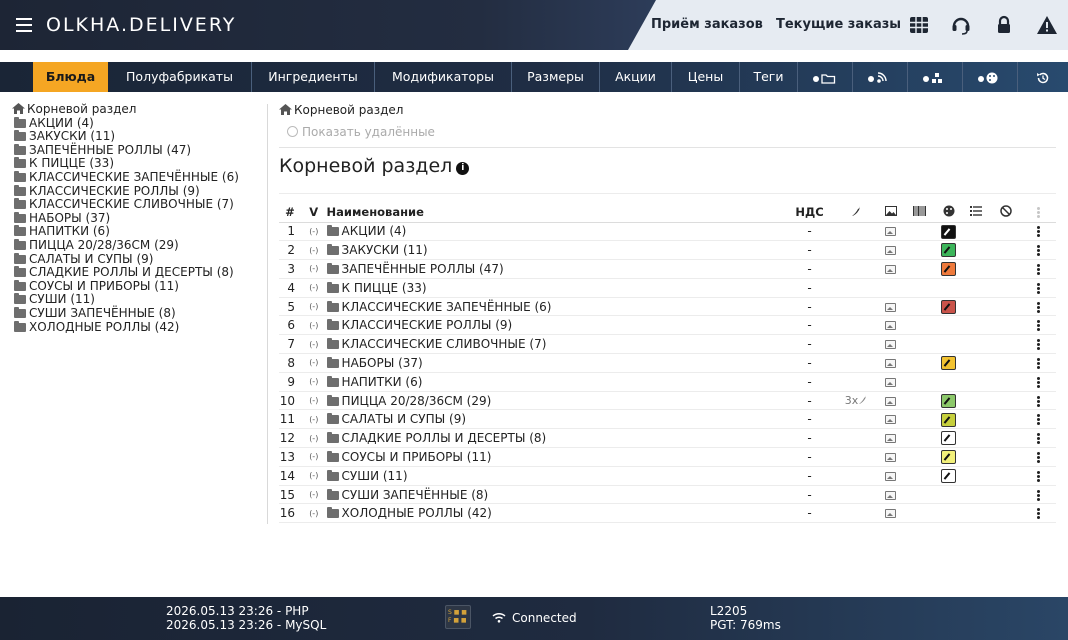 The image size is (1068, 640). What do you see at coordinates (137, 300) in the screenshot?
I see `tree-item: СУШИ (11)` at bounding box center [137, 300].